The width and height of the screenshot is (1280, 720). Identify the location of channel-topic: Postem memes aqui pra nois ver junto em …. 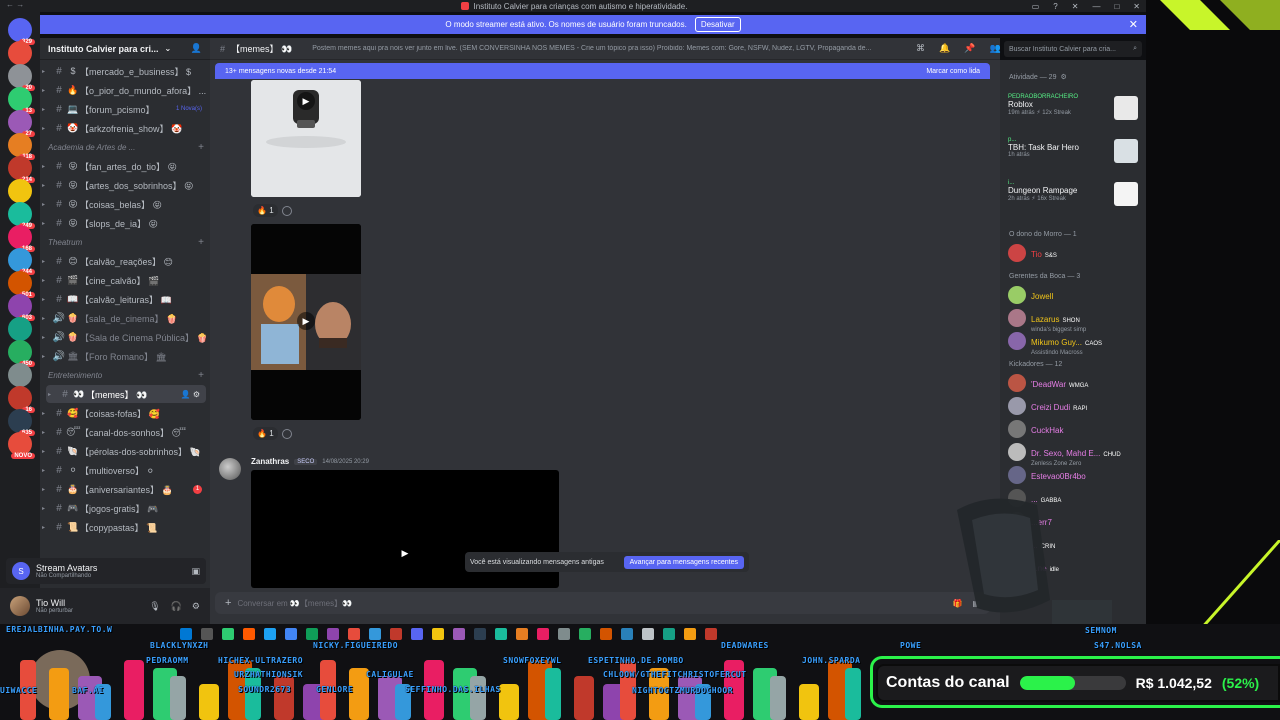
(607, 48).